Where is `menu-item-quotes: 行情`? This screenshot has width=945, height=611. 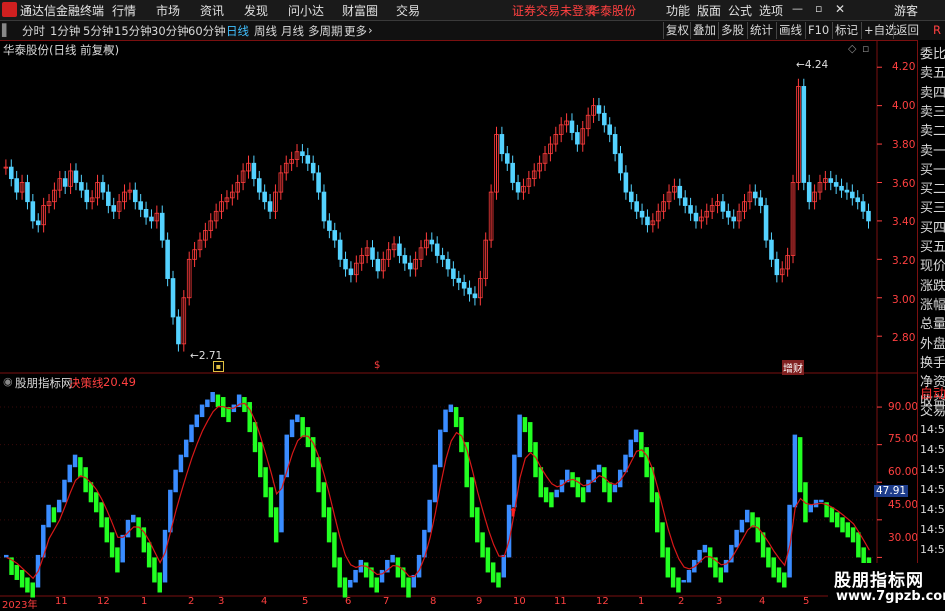
menu-item-quotes: 行情 is located at coordinates (124, 10).